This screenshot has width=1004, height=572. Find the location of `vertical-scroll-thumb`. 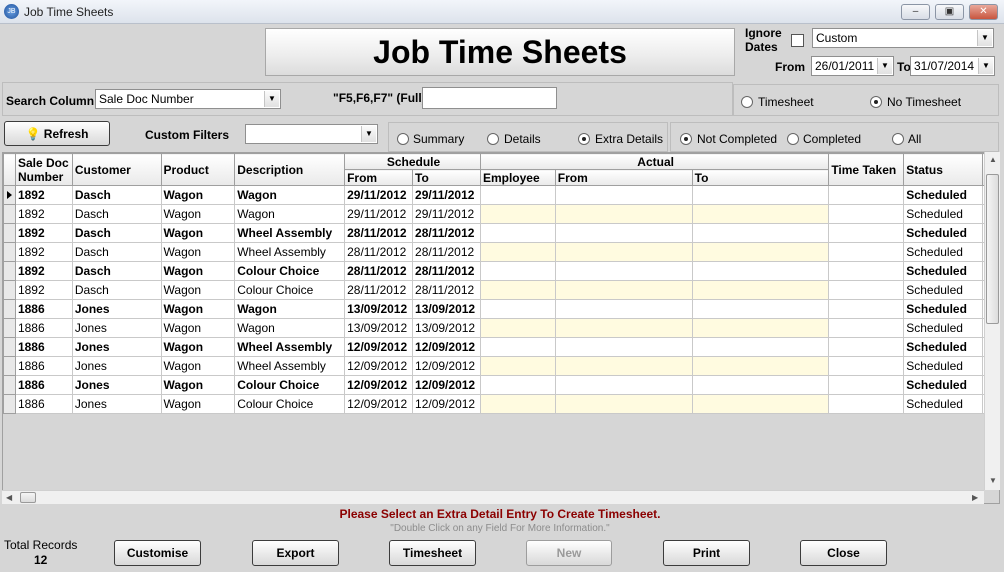

vertical-scroll-thumb is located at coordinates (992, 249).